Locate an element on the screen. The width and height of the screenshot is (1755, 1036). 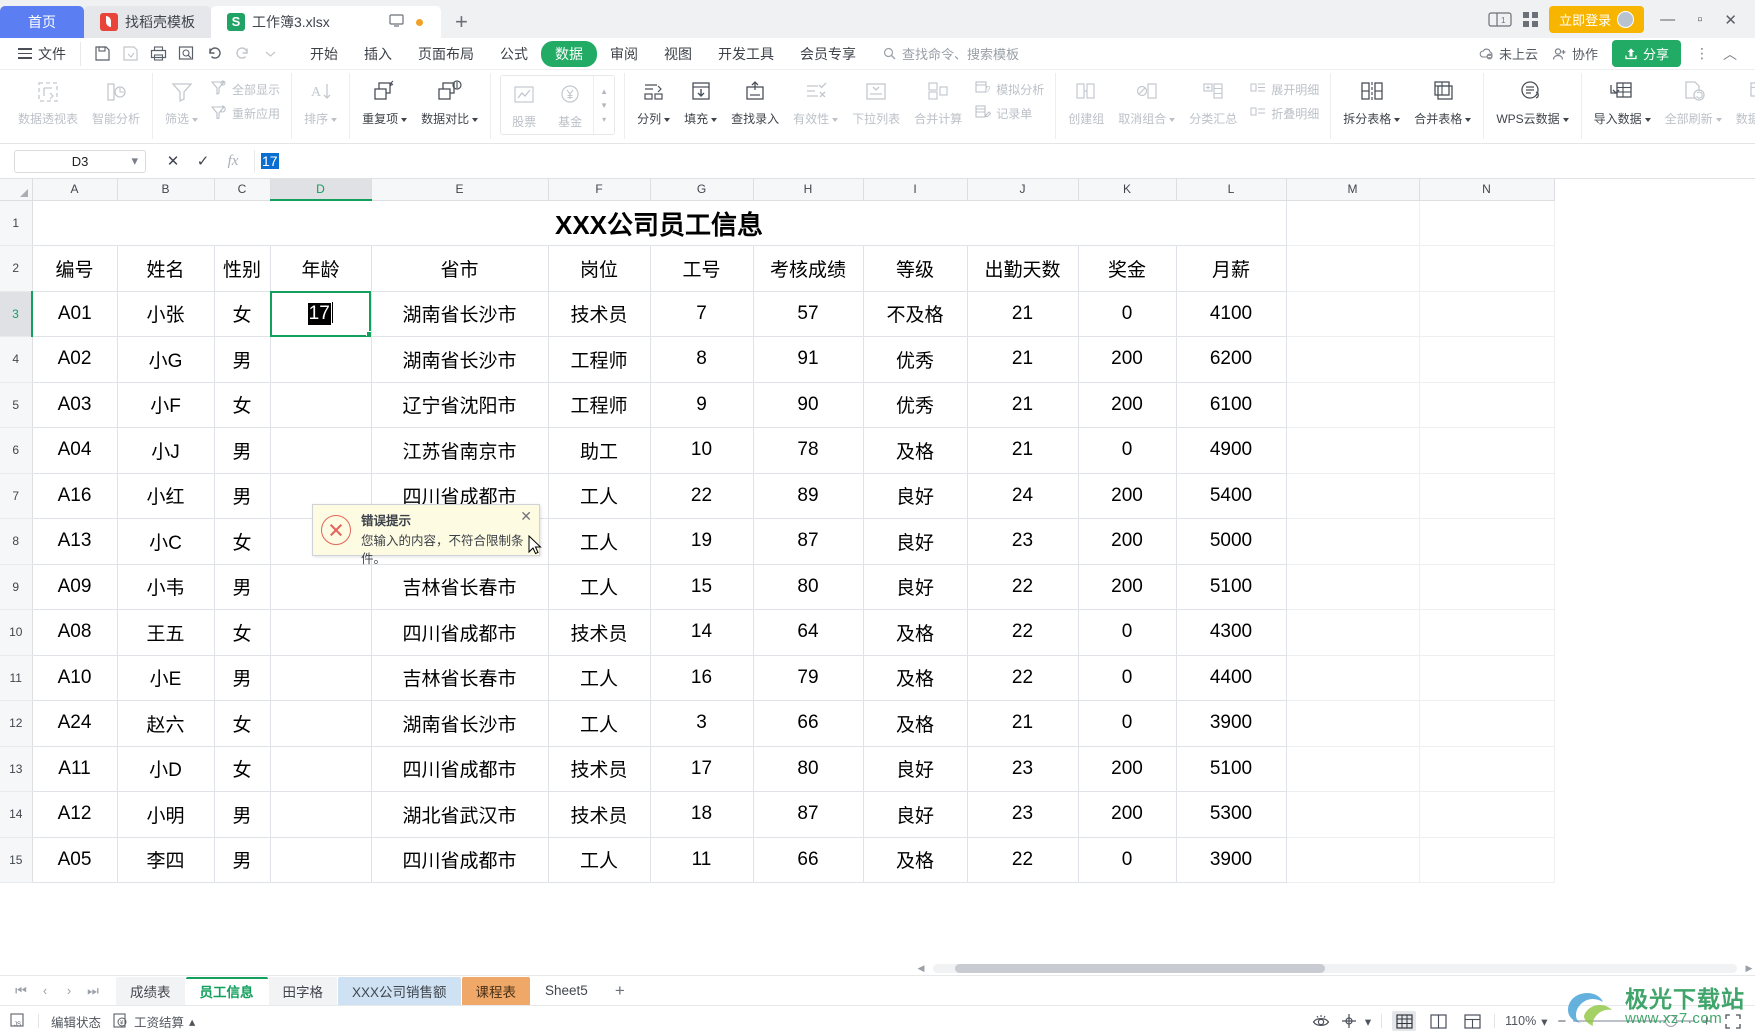
spinner-more-icon: ▾ is located at coordinates (604, 119).